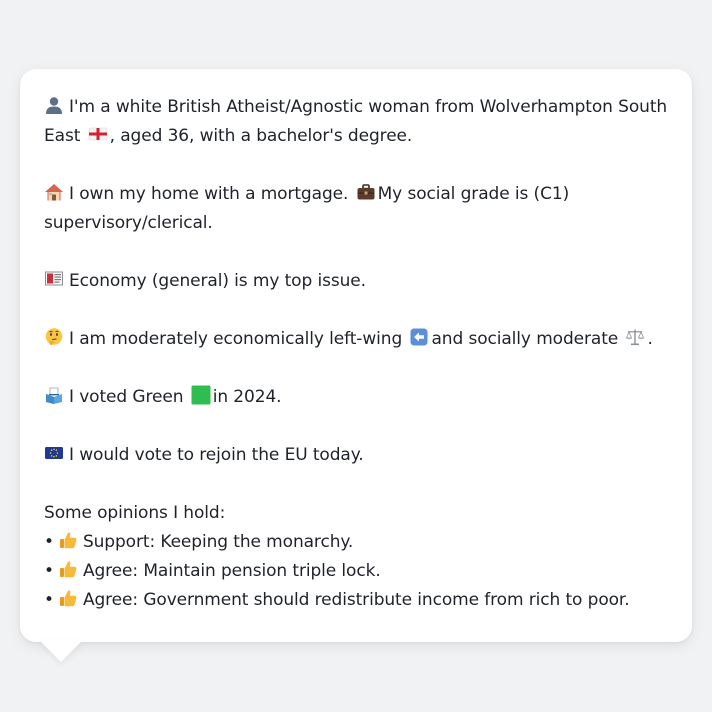  I want to click on housing-text-a: I own my home with a mortgage., so click(209, 194).